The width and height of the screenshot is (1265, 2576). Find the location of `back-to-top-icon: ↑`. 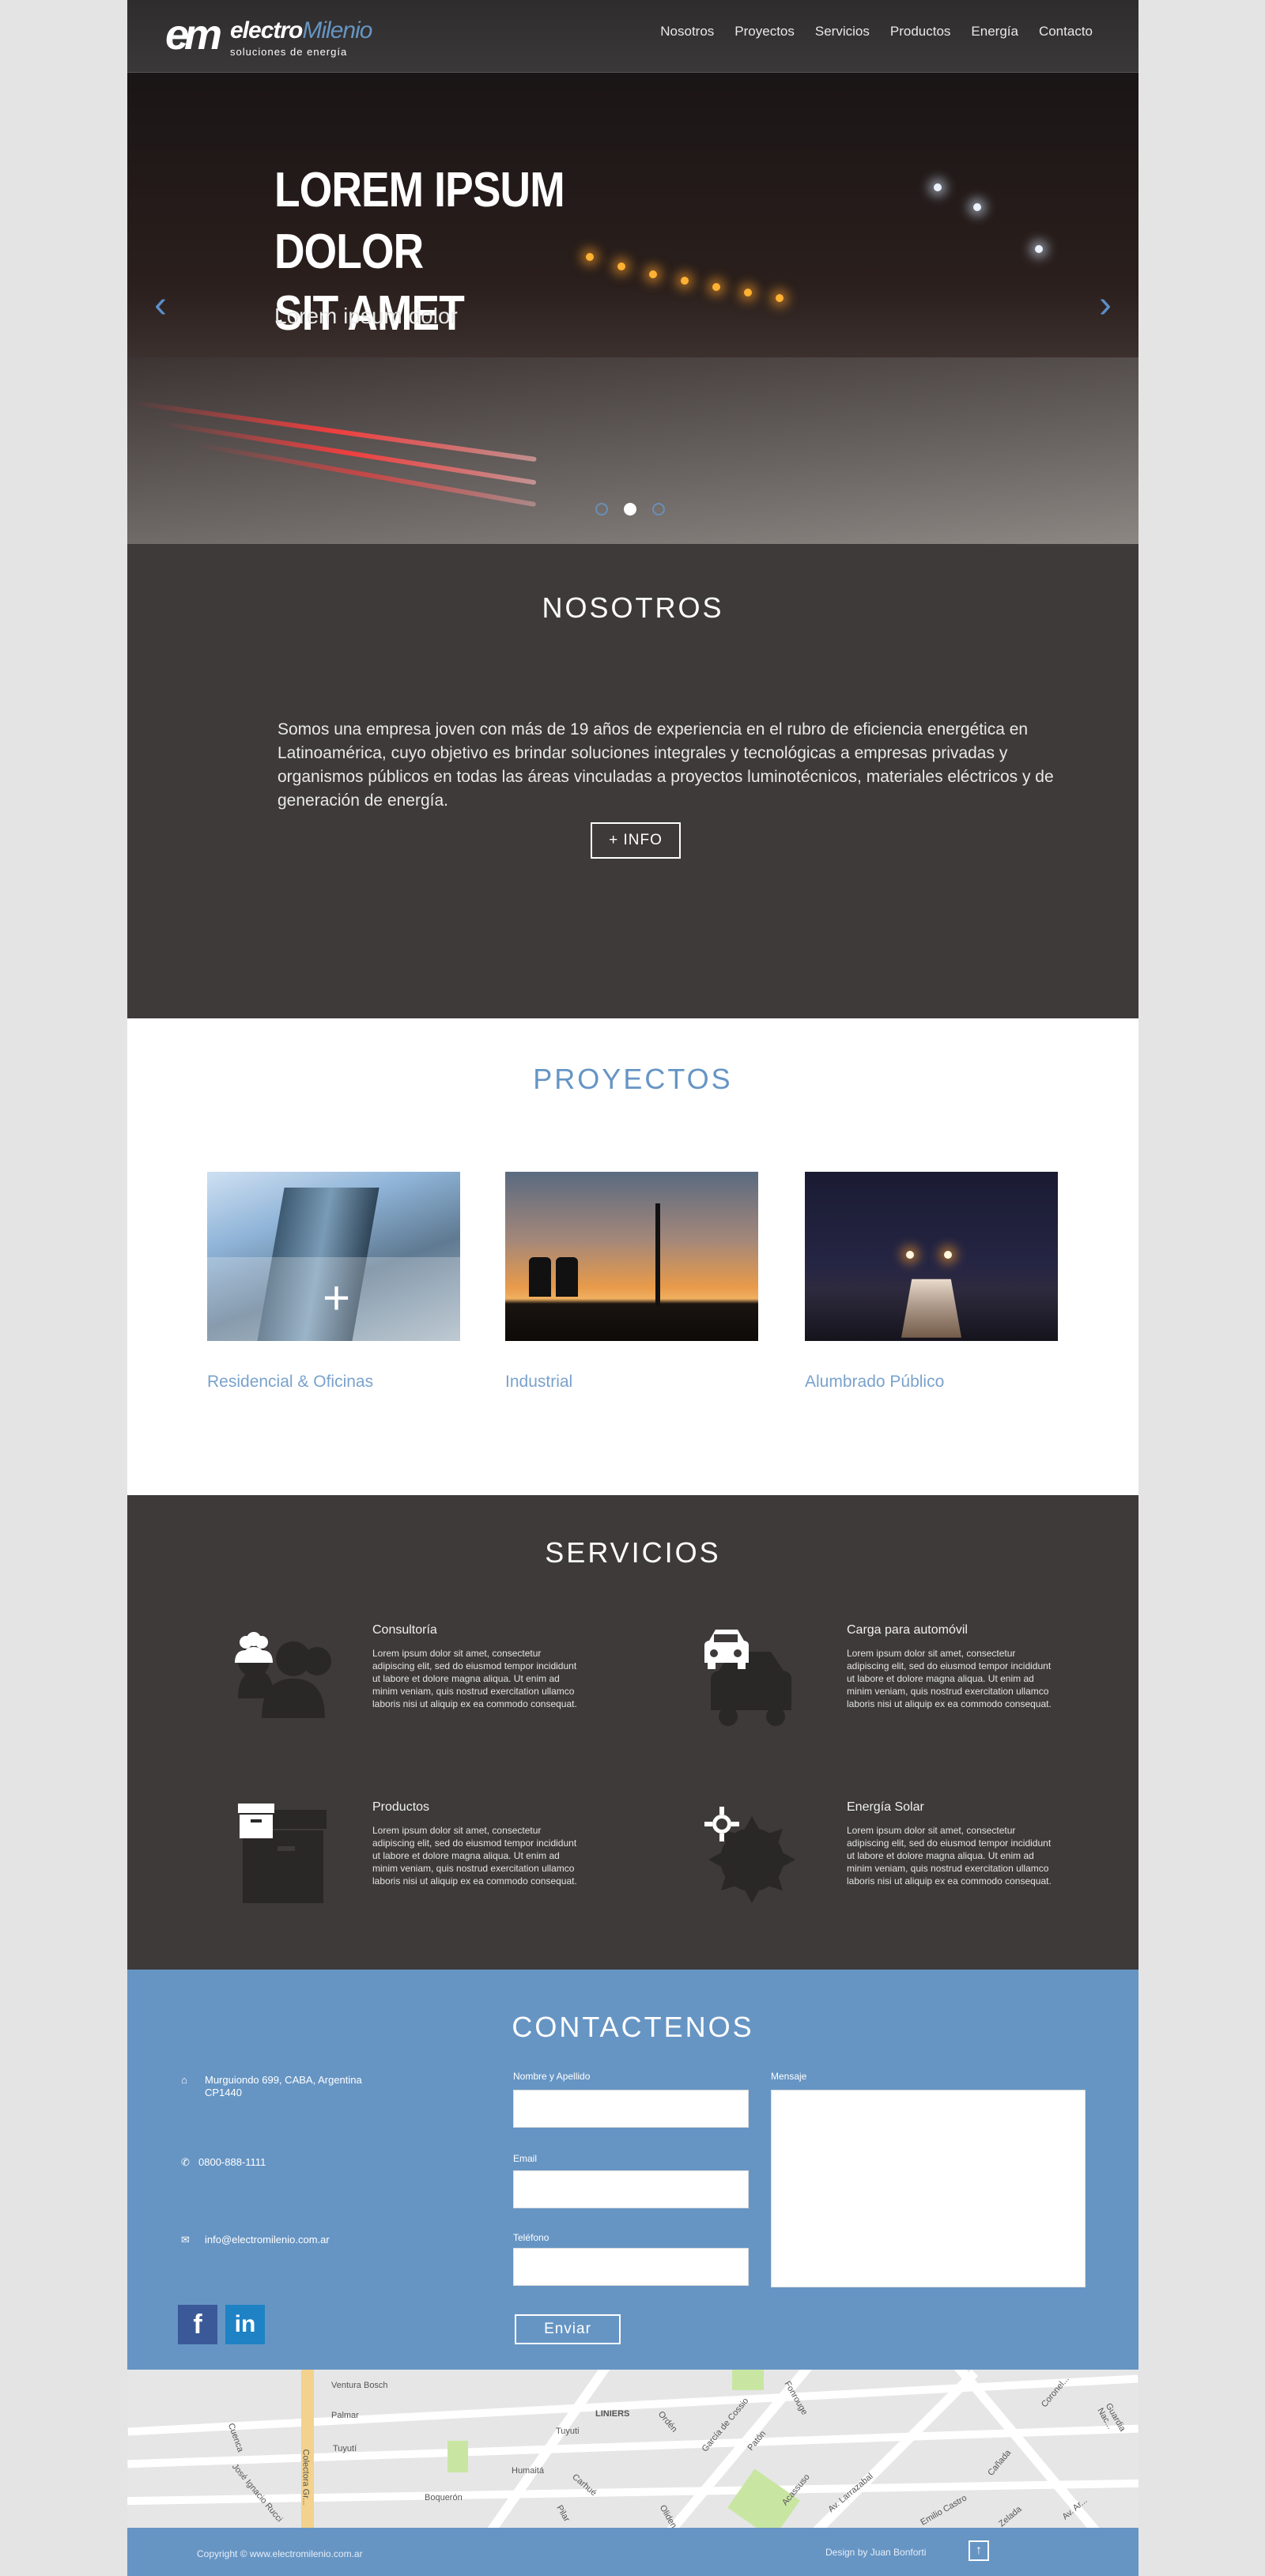

back-to-top-icon: ↑ is located at coordinates (979, 2550).